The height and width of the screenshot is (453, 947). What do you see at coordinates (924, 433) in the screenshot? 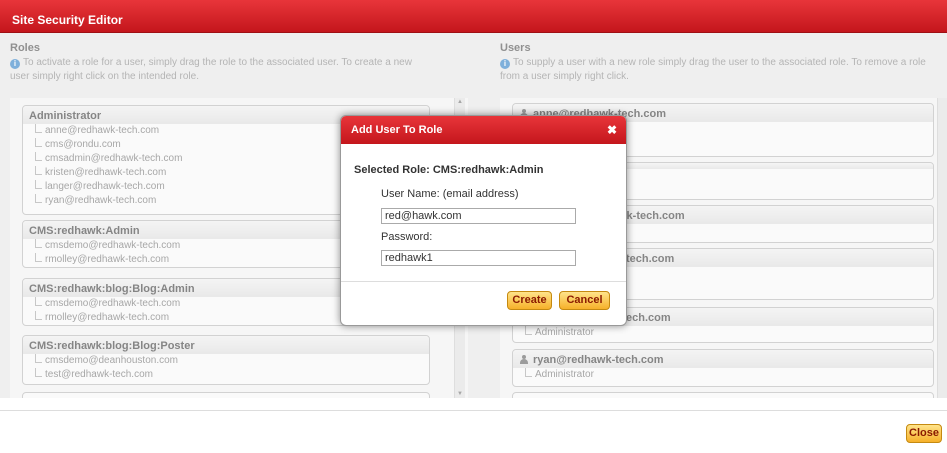
I see `close-button: Close` at bounding box center [924, 433].